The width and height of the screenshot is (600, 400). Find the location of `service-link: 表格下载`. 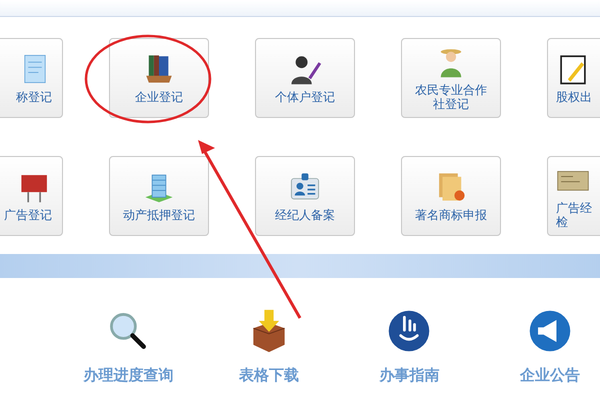

service-link: 表格下载 is located at coordinates (268, 375).